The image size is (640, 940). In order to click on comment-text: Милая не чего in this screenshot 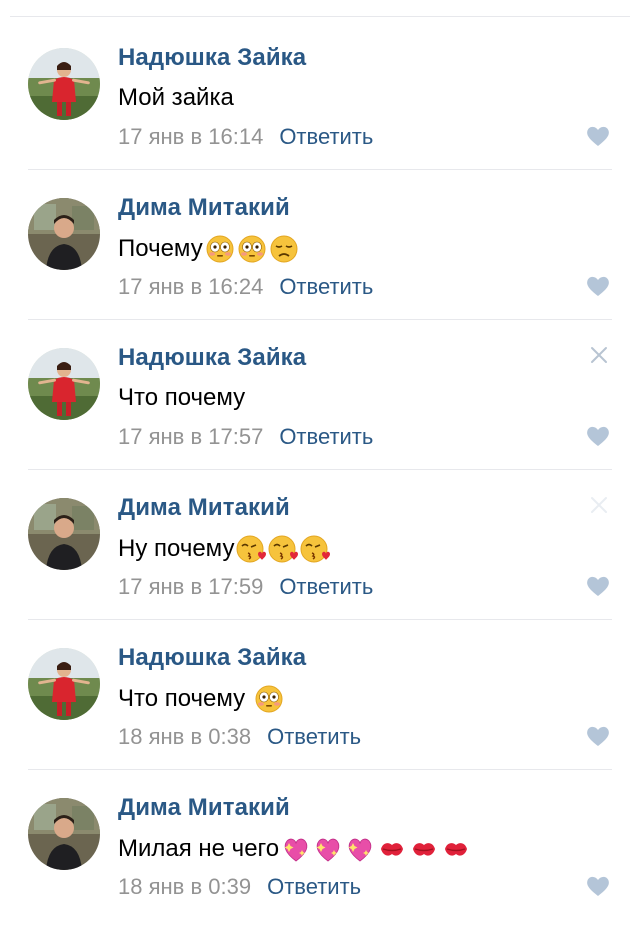, I will do `click(295, 849)`.